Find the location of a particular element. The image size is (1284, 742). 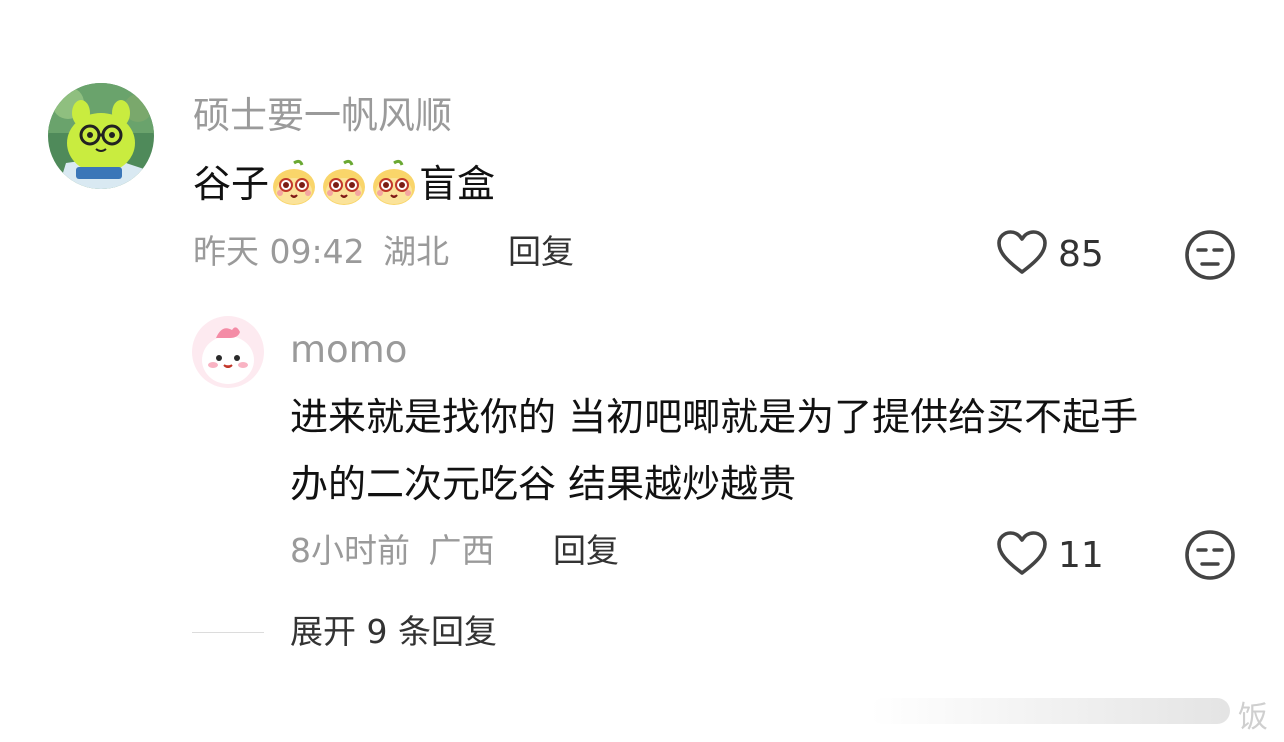

comment-text-before: 谷子 is located at coordinates (231, 184).